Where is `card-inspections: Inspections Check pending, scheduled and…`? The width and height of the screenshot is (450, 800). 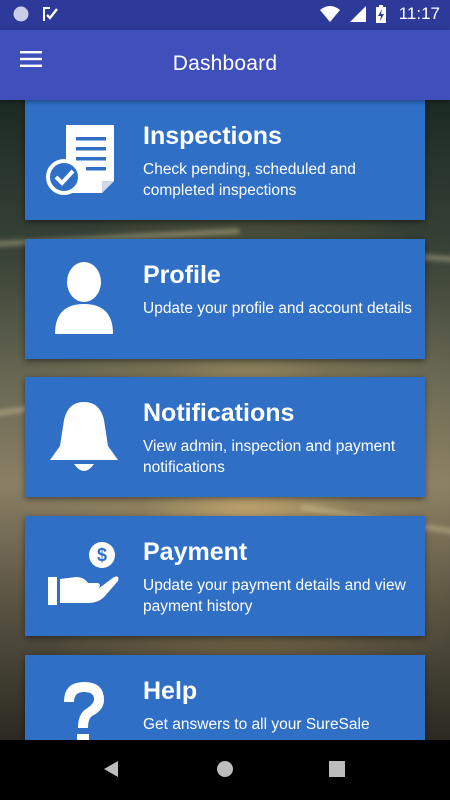 card-inspections: Inspections Check pending, scheduled and… is located at coordinates (225, 160).